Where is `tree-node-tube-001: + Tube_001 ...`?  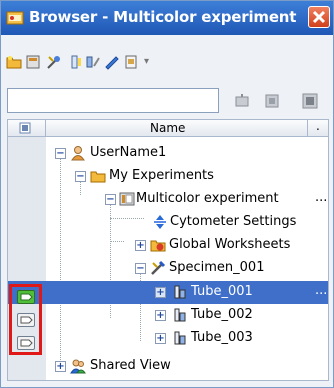 tree-node-tube-001: + Tube_001 ... is located at coordinates (168, 292).